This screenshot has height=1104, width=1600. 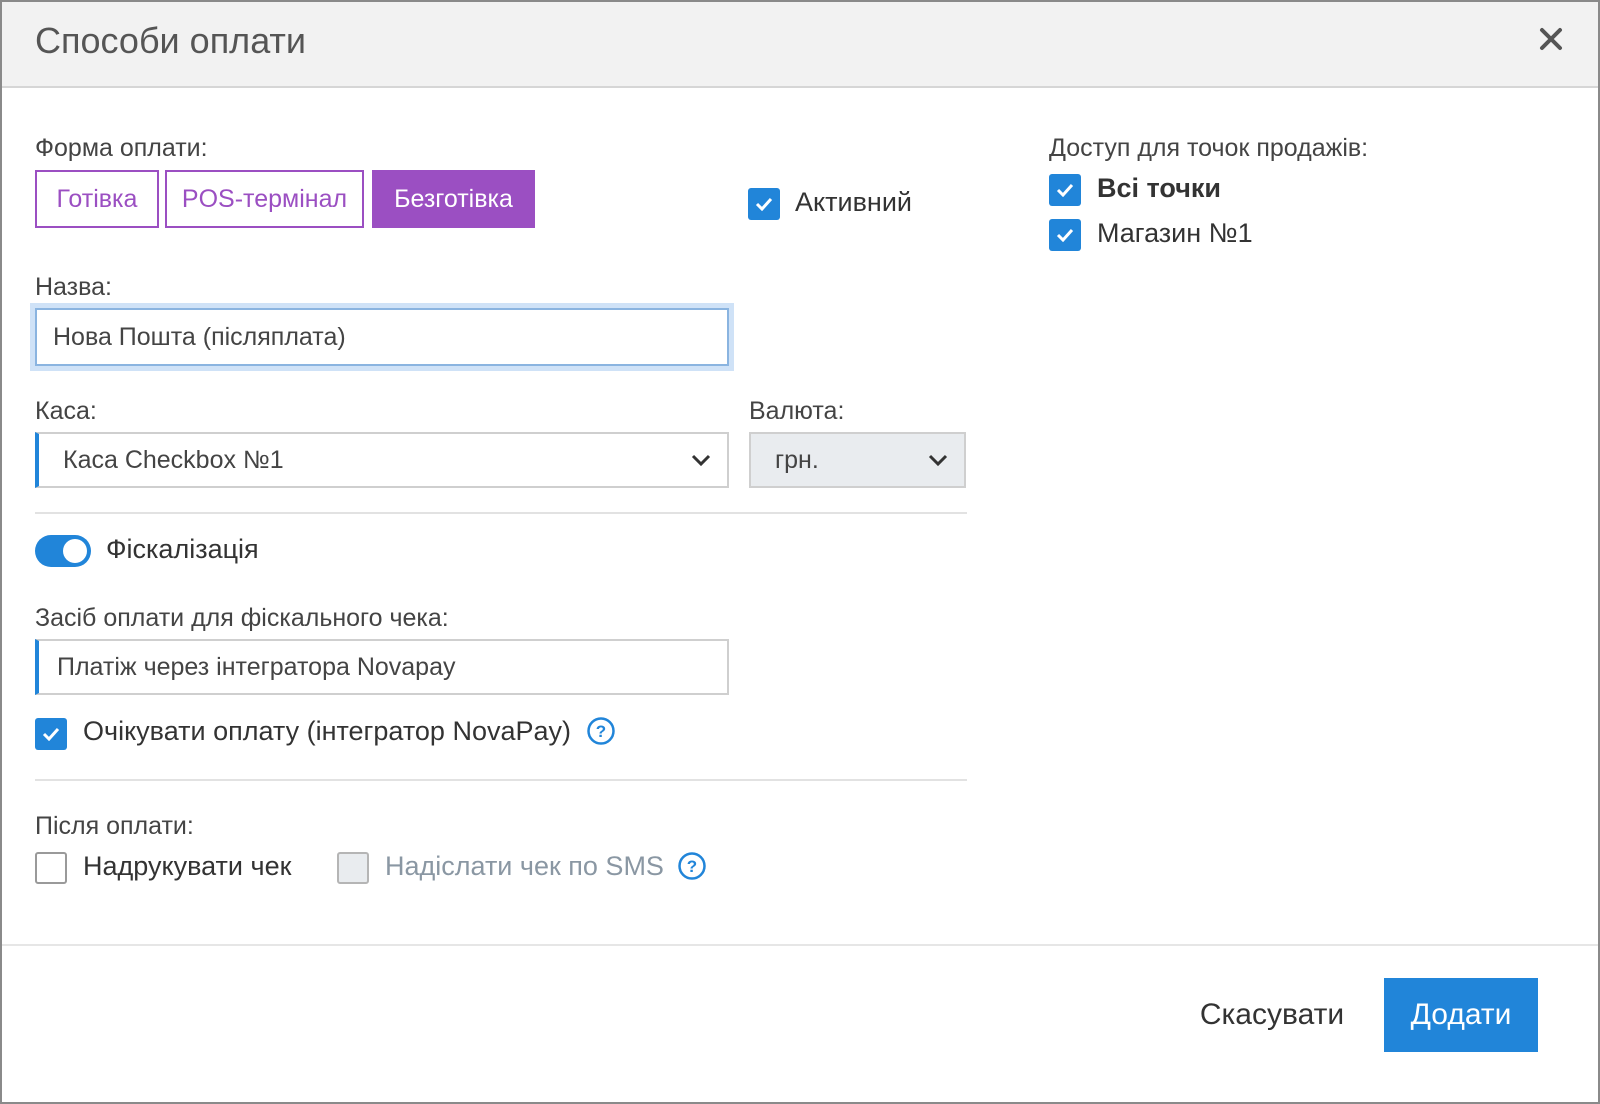 I want to click on payment-option-cashless: Безготівка, so click(x=453, y=199).